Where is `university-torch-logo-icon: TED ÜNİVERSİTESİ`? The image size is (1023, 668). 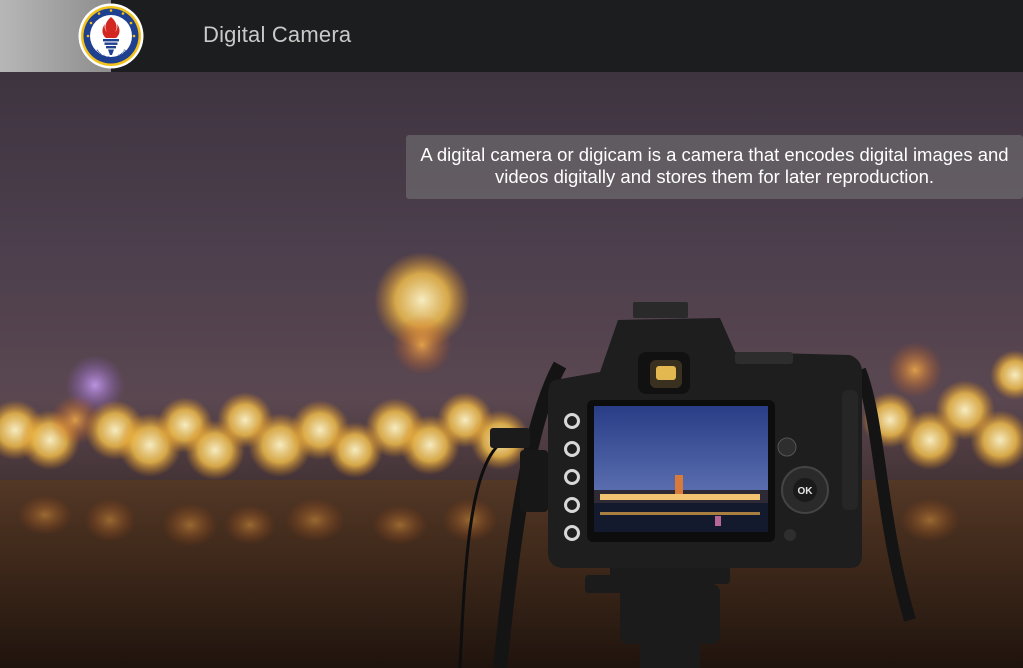 university-torch-logo-icon: TED ÜNİVERSİTESİ is located at coordinates (111, 36).